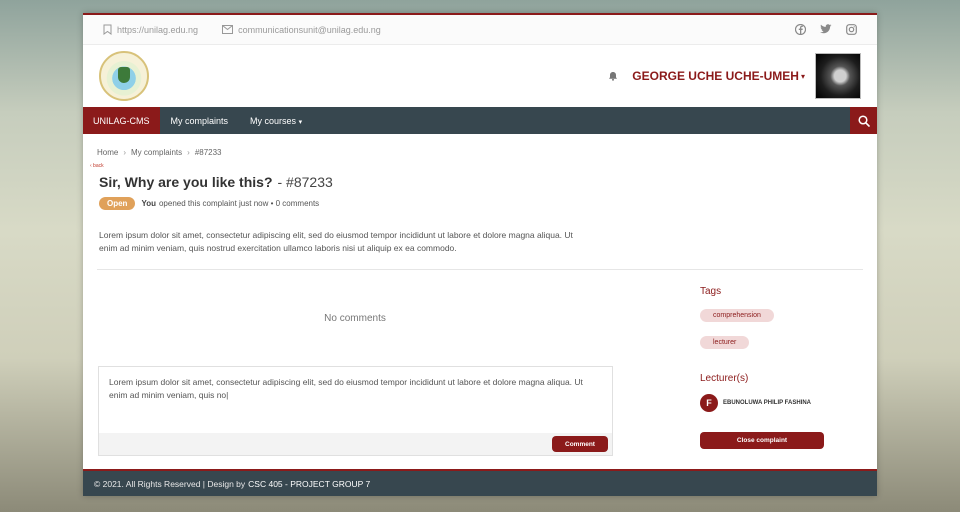 The image size is (960, 512). I want to click on mail-icon, so click(228, 29).